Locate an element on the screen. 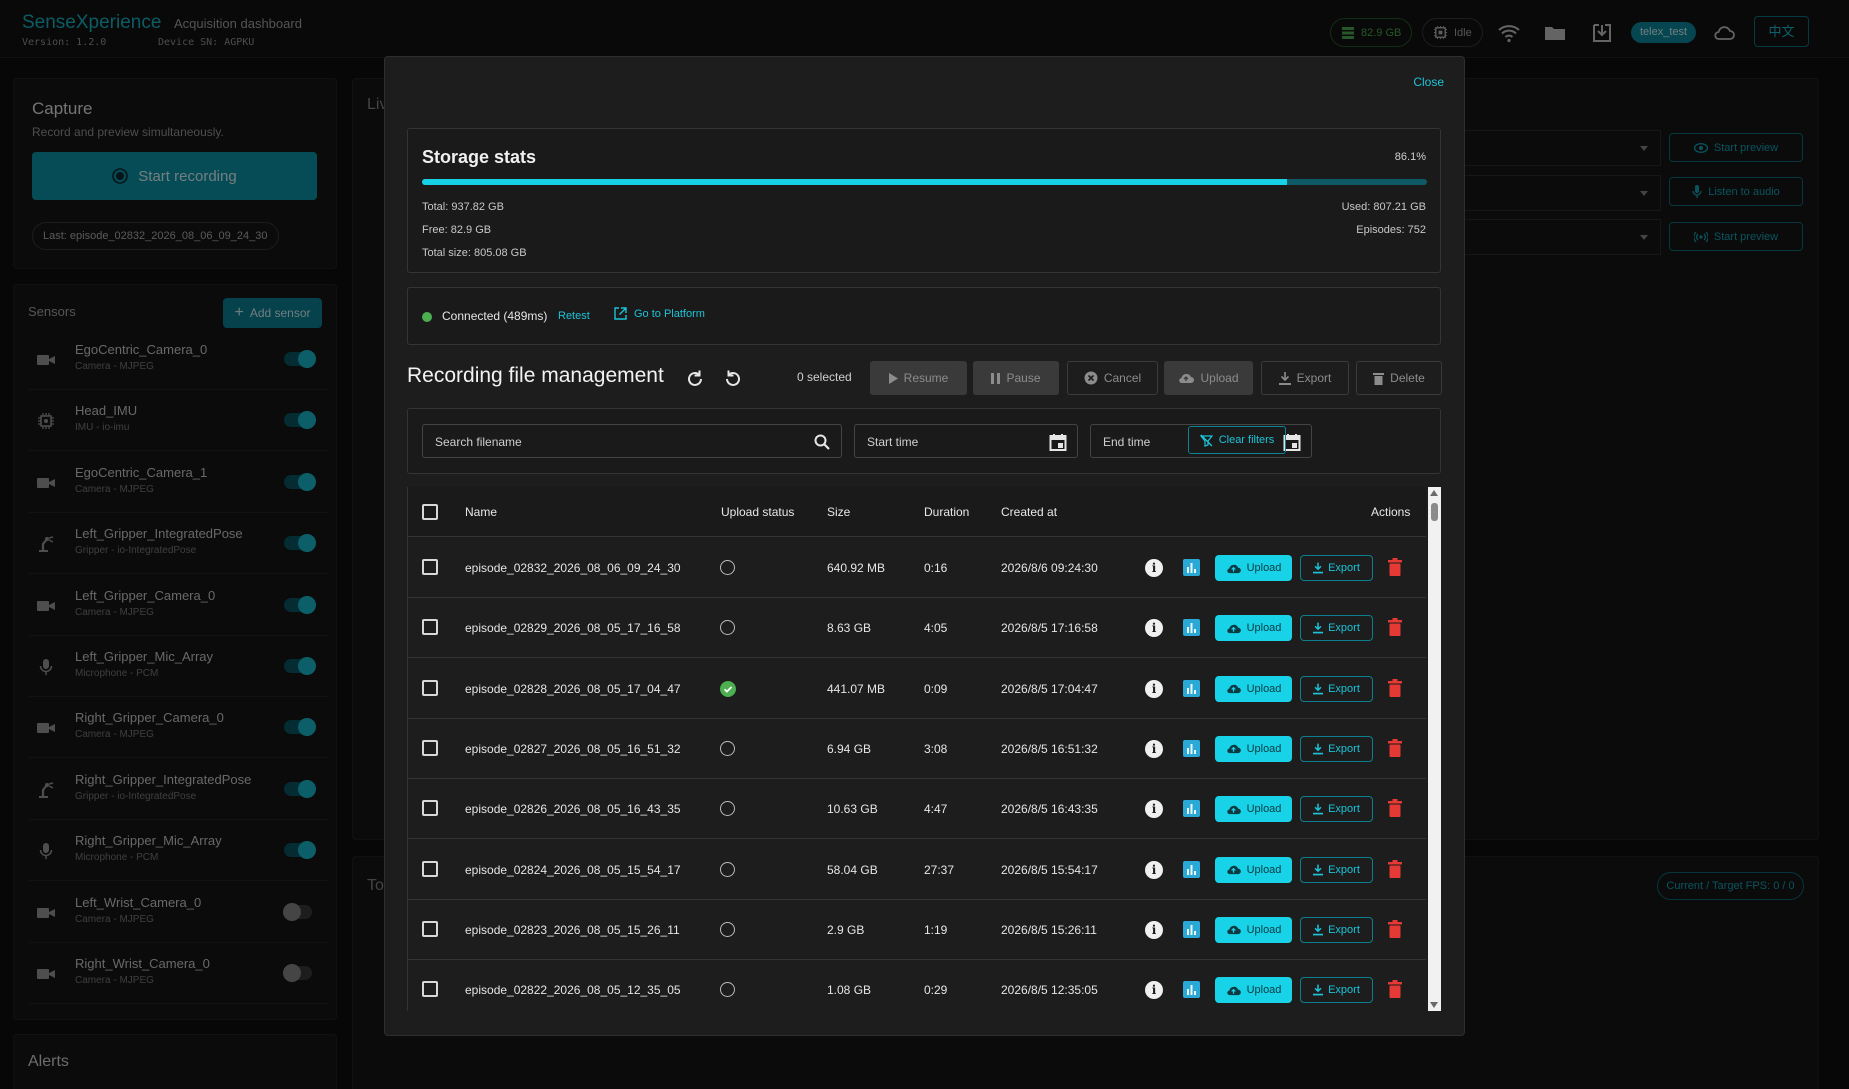  row-created: 2026/8/5 15:26:11 is located at coordinates (1049, 929).